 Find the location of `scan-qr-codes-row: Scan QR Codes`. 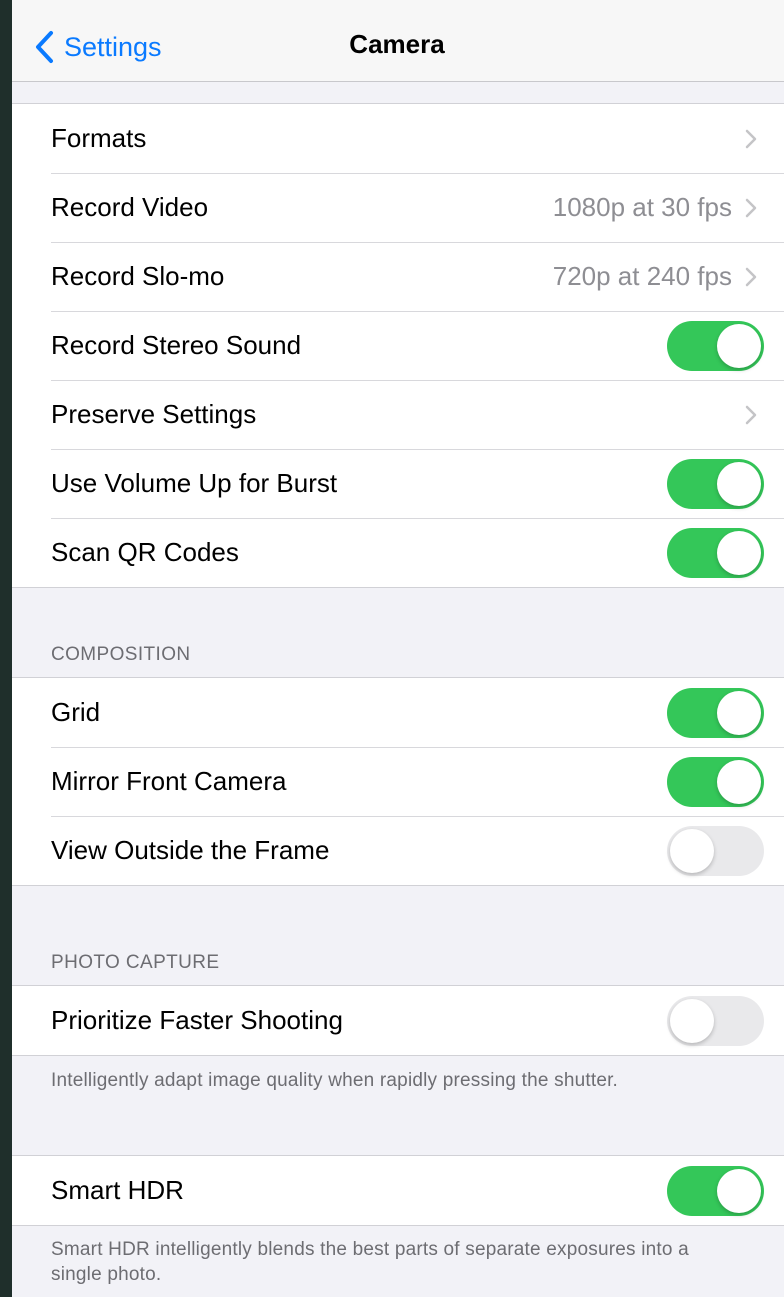

scan-qr-codes-row: Scan QR Codes is located at coordinates (398, 552).